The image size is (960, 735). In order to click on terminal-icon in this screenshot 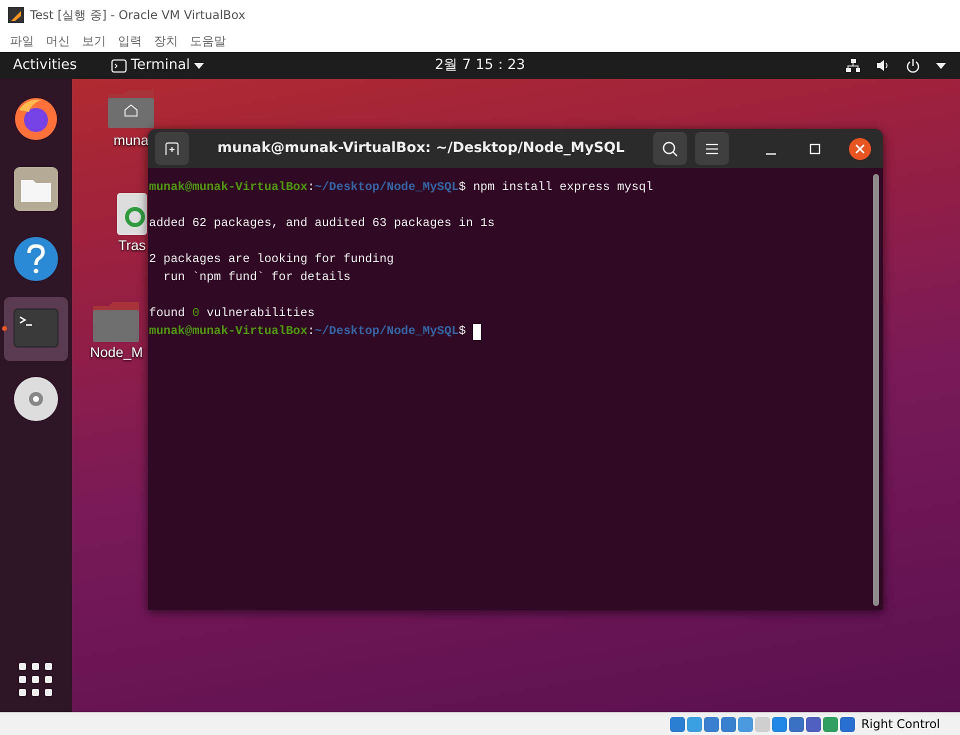, I will do `click(118, 65)`.